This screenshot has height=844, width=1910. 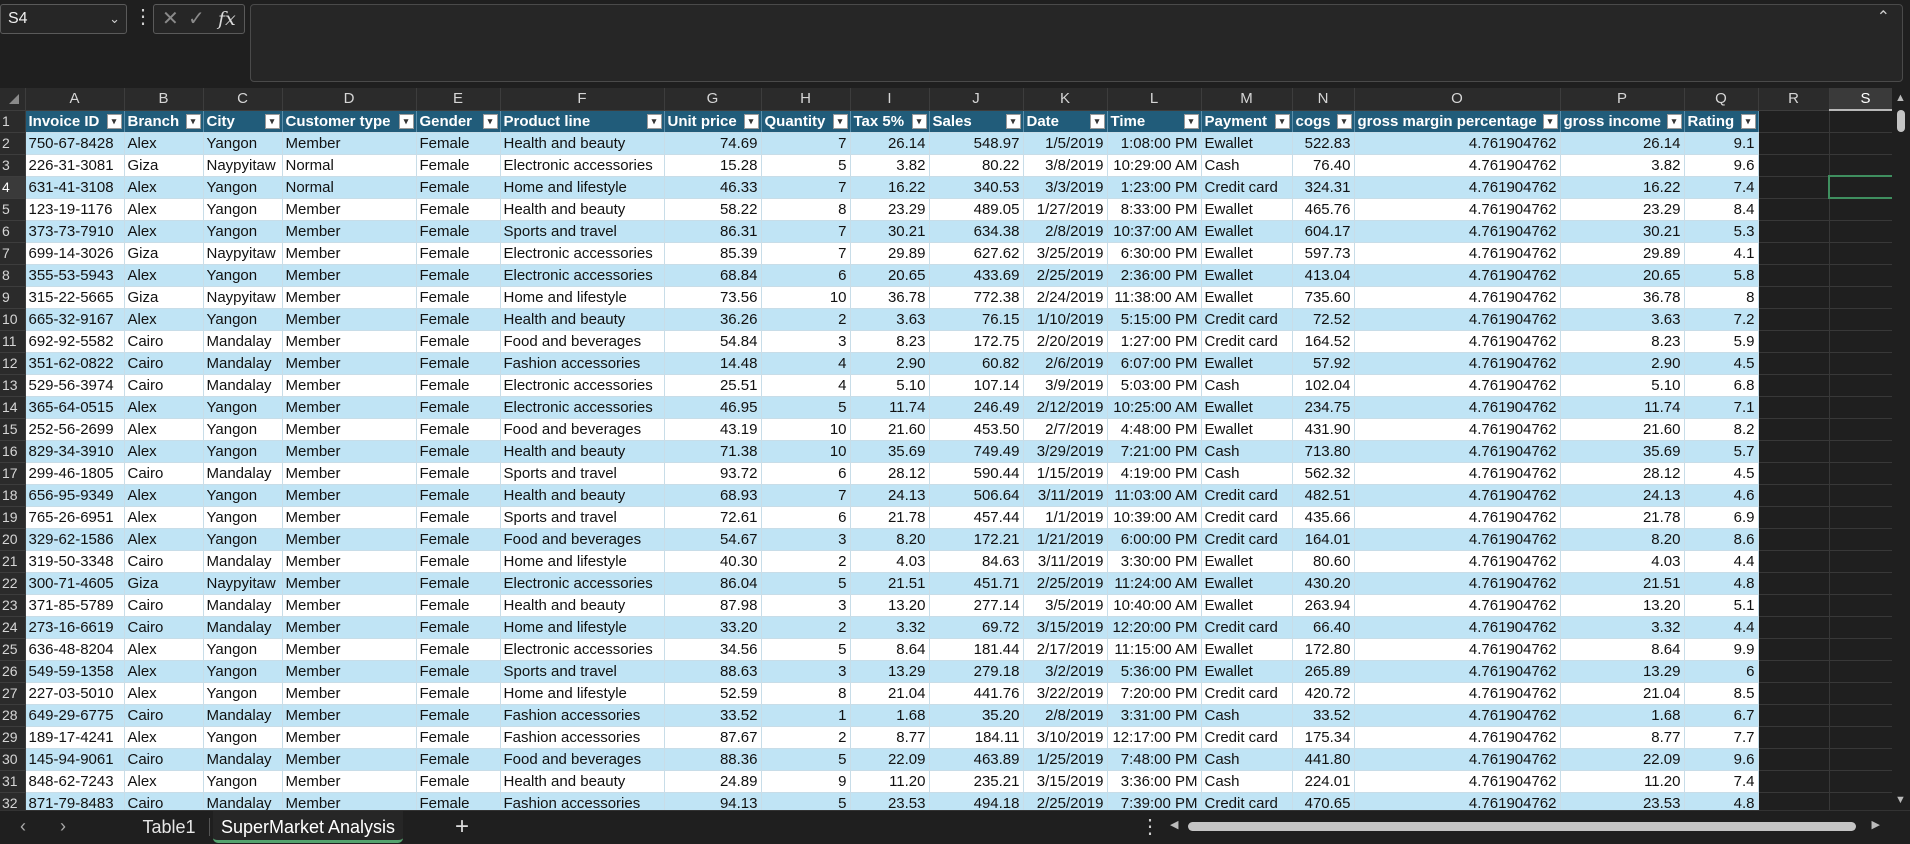 I want to click on table-cell: 58.22, so click(x=713, y=209).